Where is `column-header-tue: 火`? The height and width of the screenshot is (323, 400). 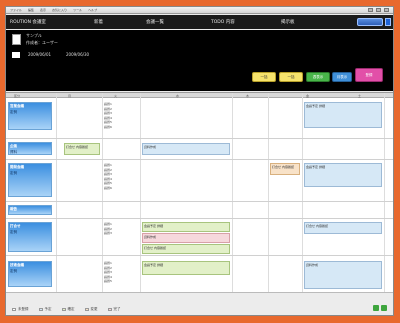
column-header-tue: 火 is located at coordinates (116, 95).